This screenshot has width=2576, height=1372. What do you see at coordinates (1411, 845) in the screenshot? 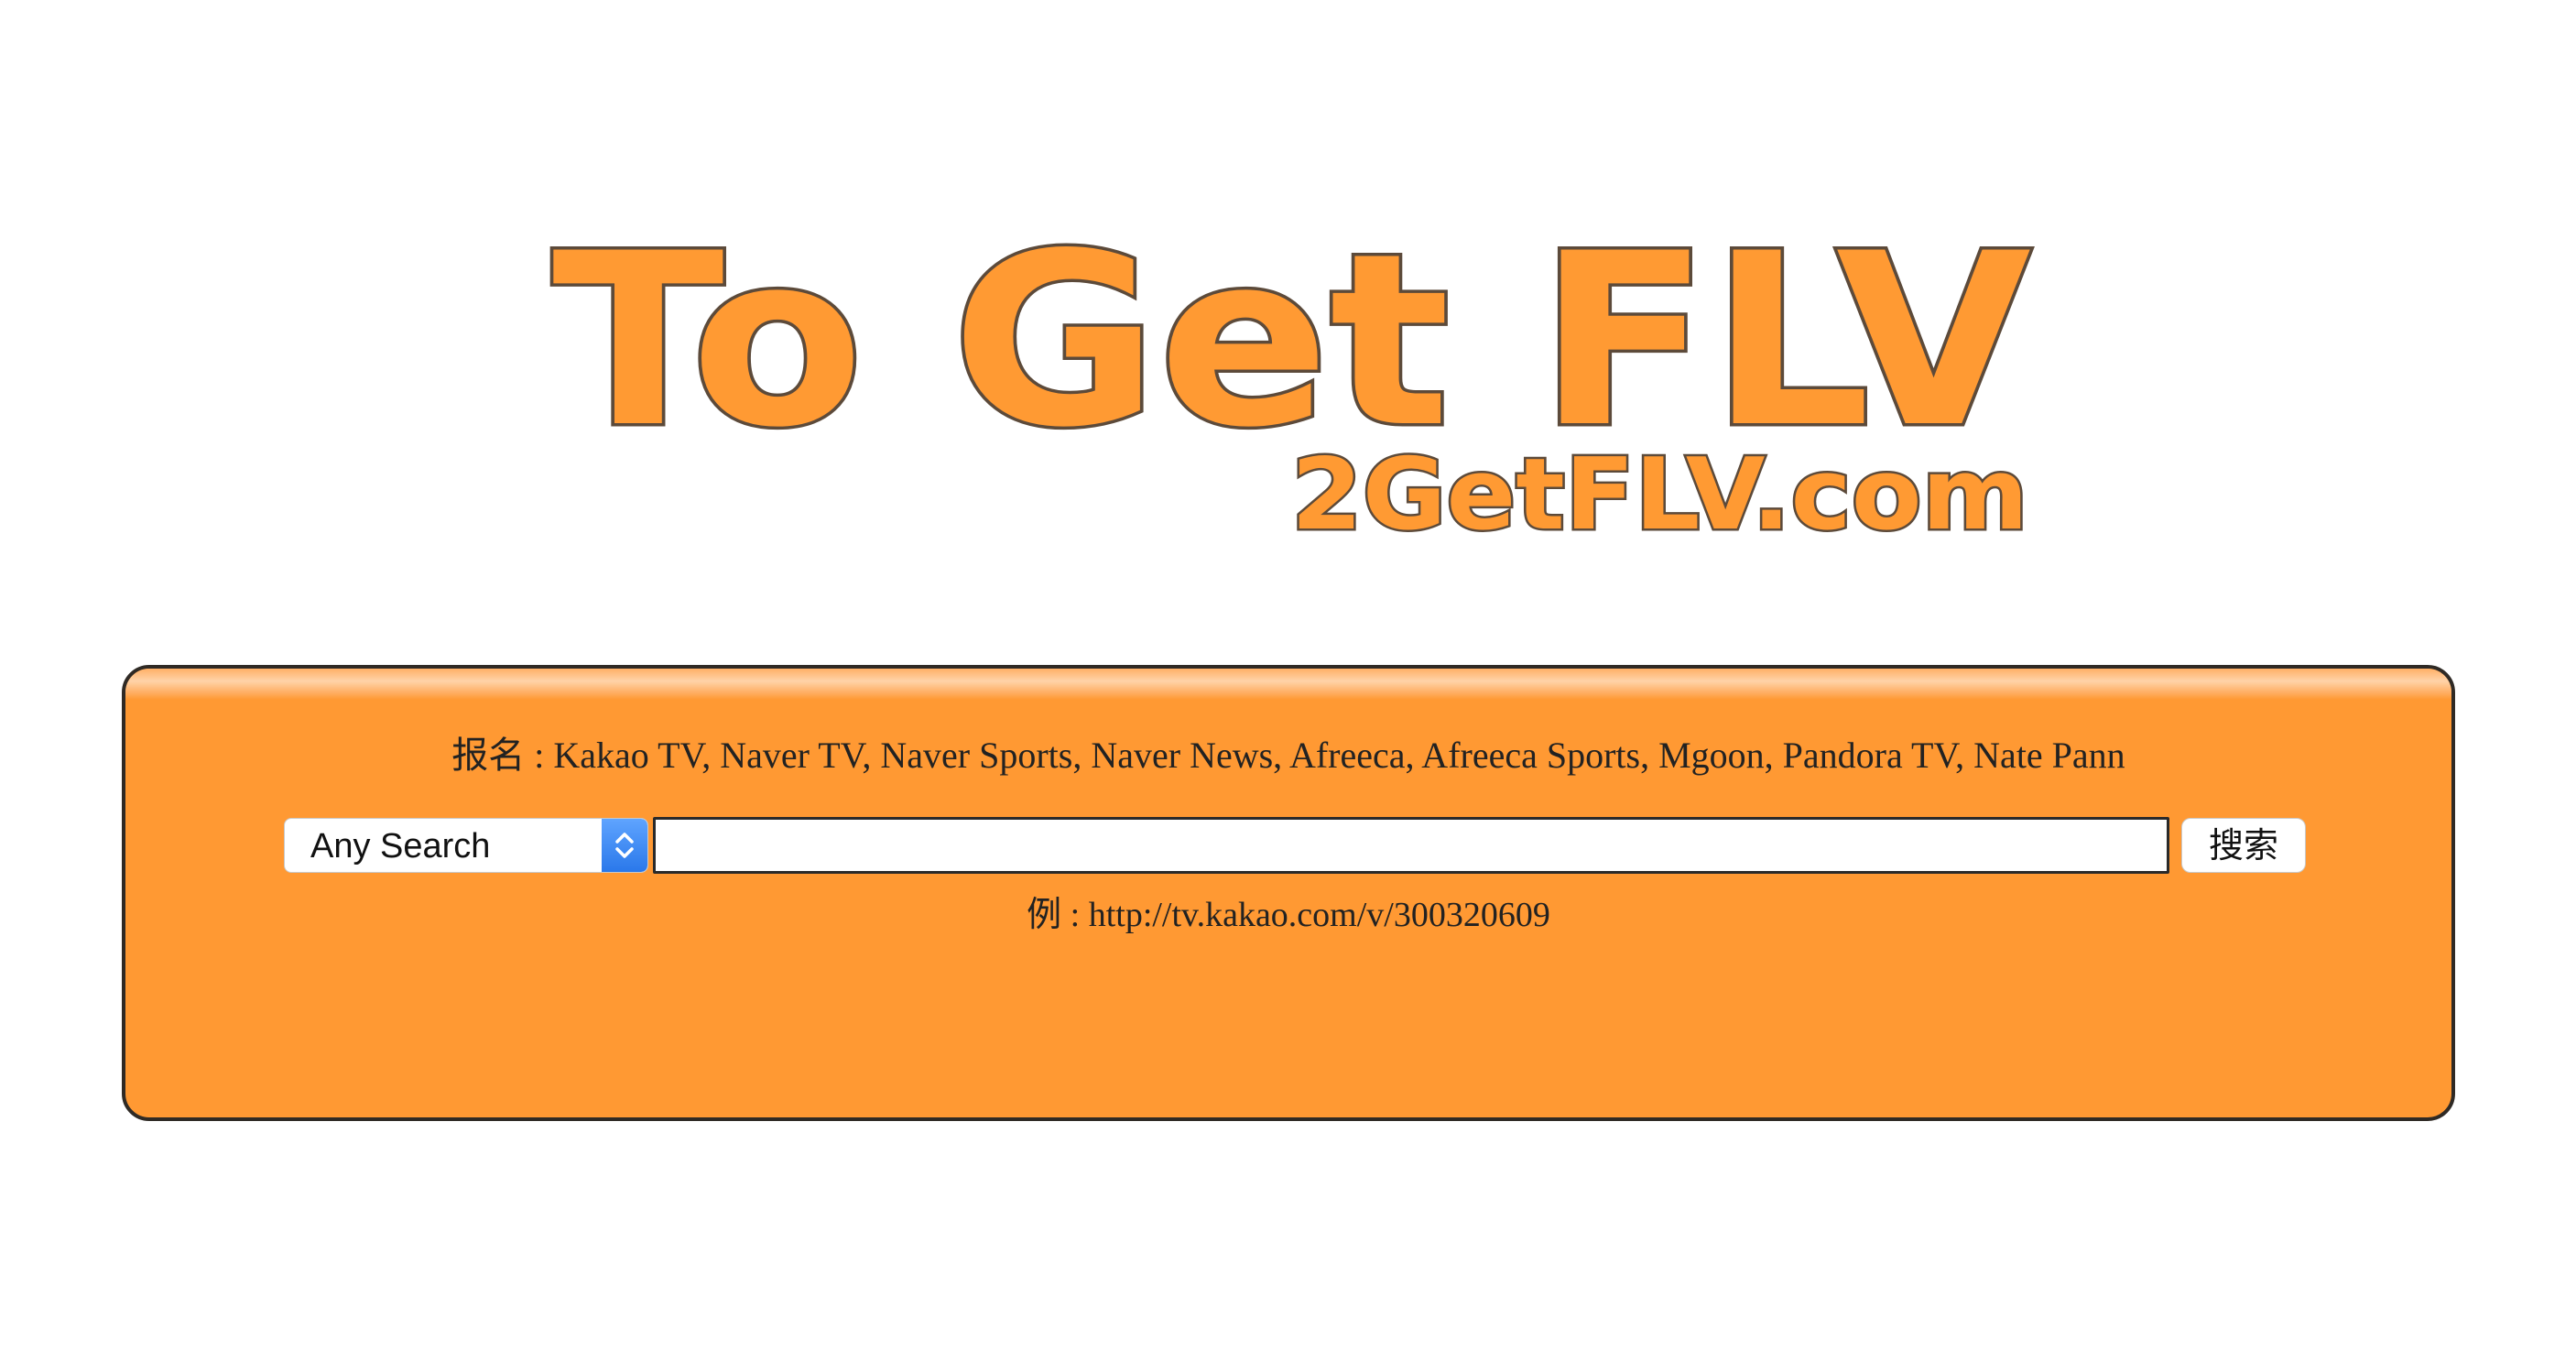
I see `url-input` at bounding box center [1411, 845].